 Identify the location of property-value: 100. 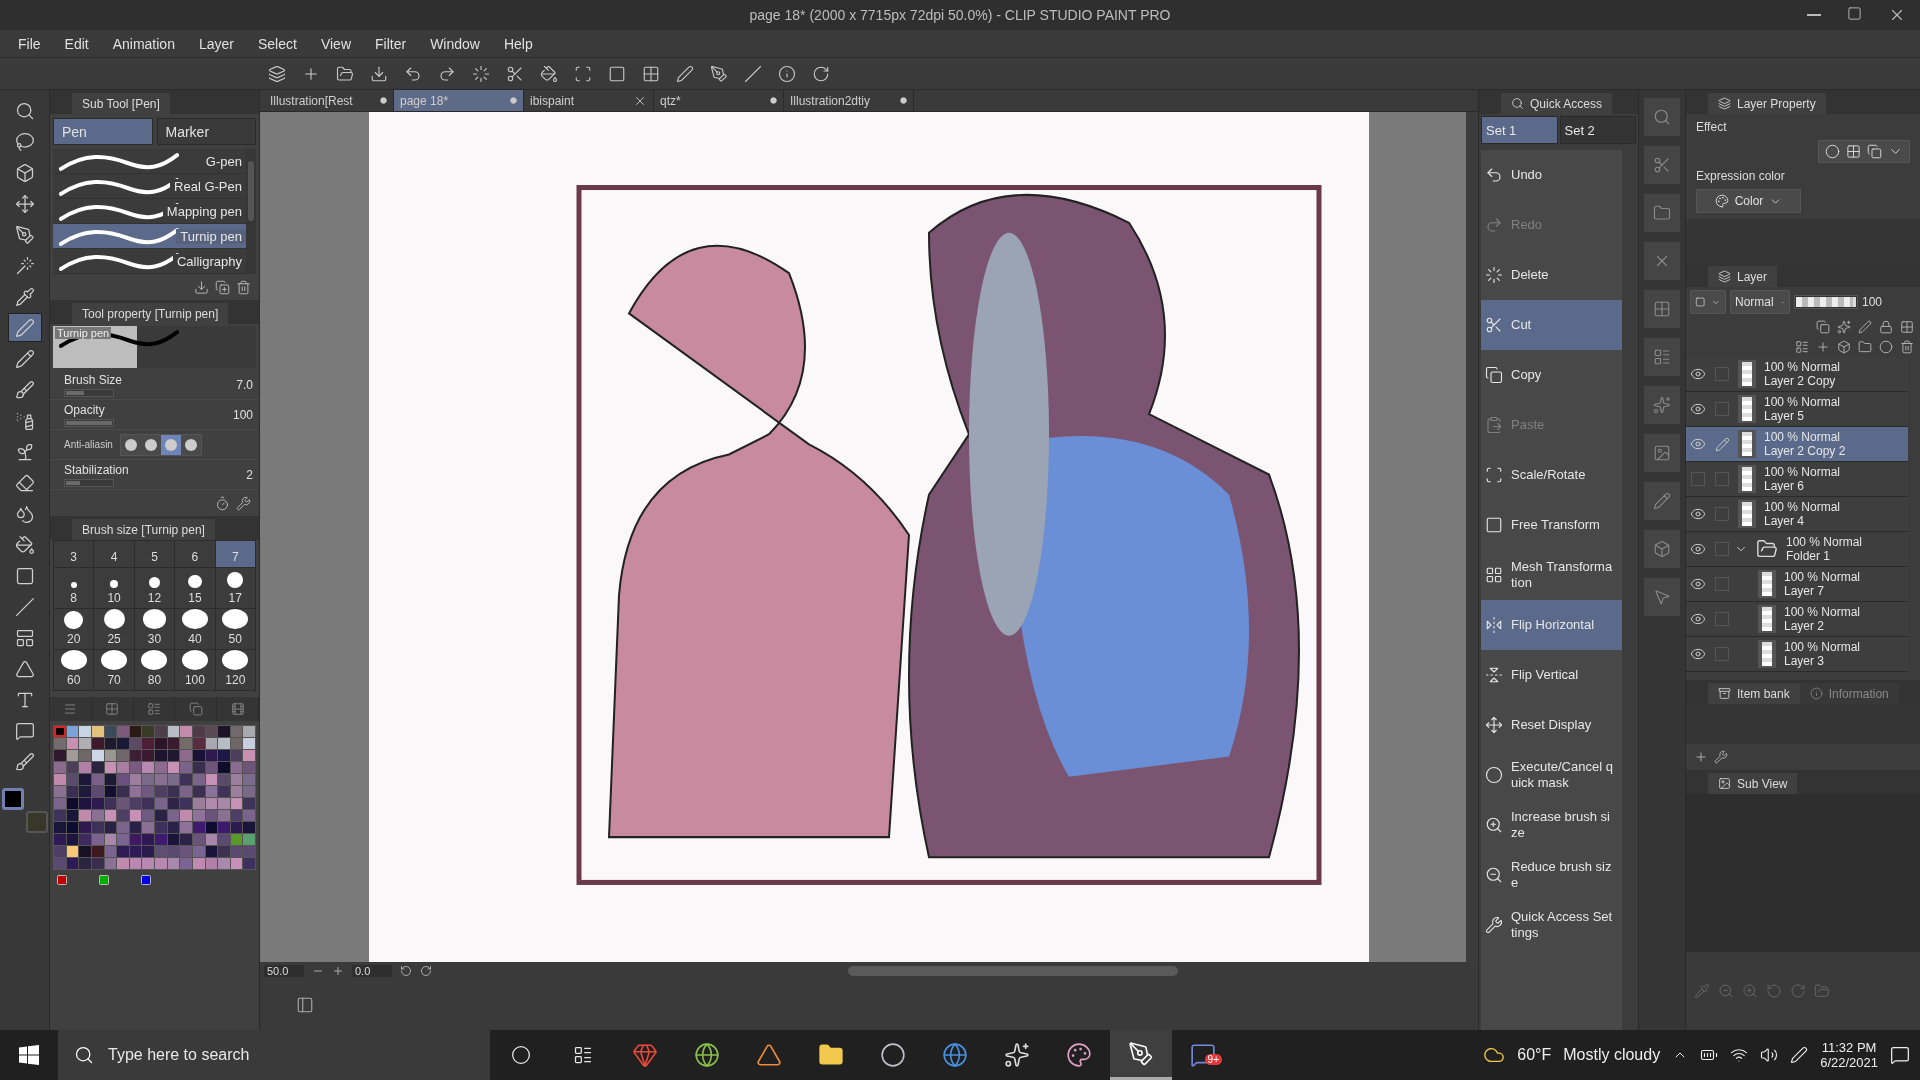
(242, 414).